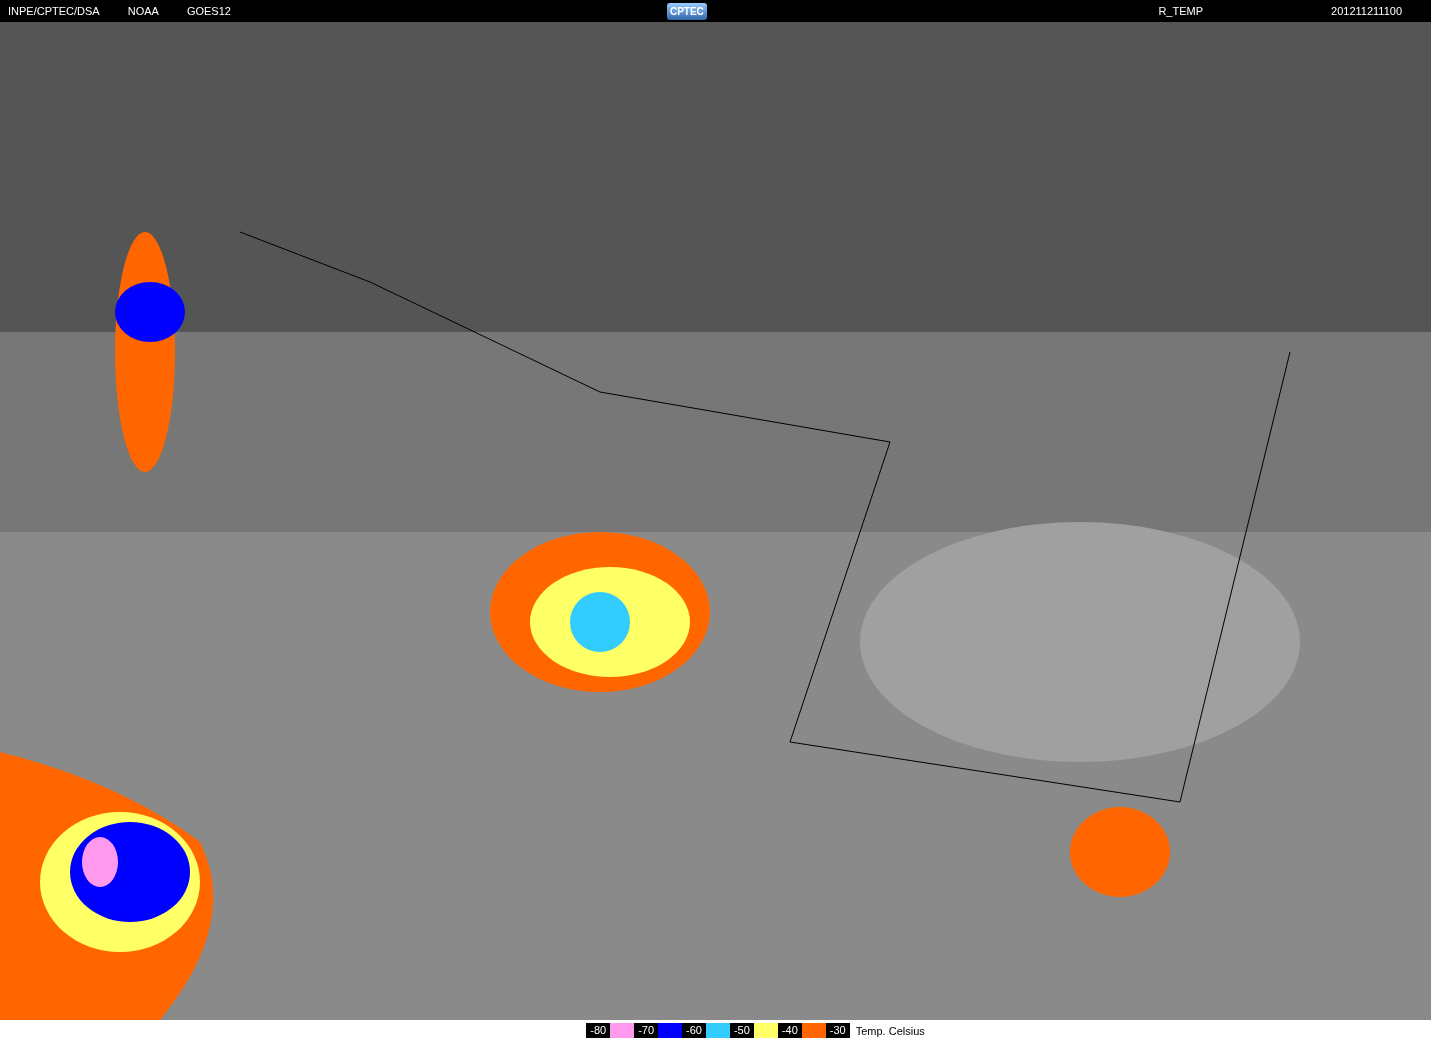  What do you see at coordinates (646, 1030) in the screenshot?
I see `legend-label: -70` at bounding box center [646, 1030].